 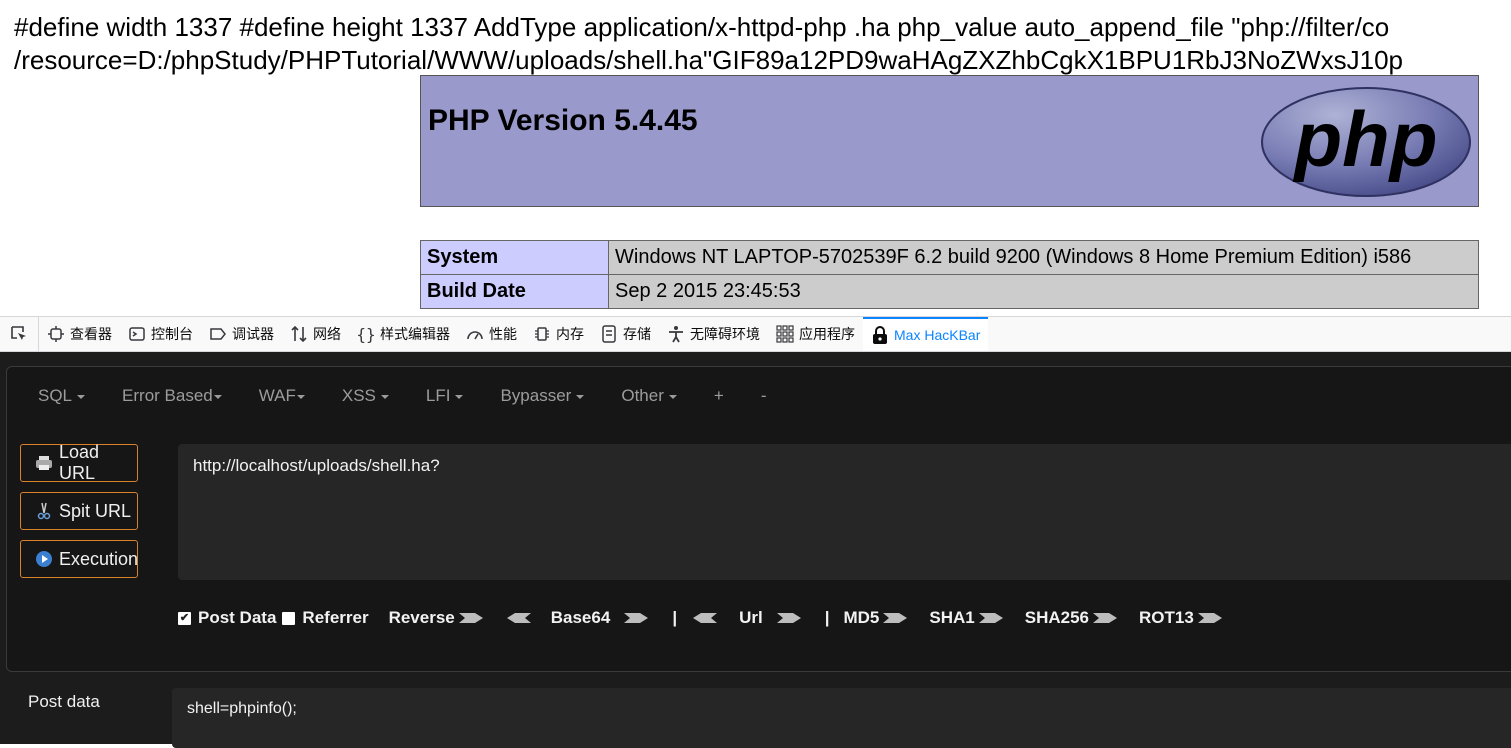 I want to click on tab-label: 性能, so click(x=503, y=334).